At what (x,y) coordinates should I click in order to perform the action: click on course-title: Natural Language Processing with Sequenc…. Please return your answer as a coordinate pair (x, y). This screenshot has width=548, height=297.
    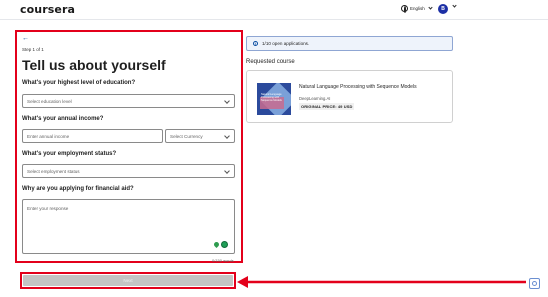
    Looking at the image, I should click on (358, 87).